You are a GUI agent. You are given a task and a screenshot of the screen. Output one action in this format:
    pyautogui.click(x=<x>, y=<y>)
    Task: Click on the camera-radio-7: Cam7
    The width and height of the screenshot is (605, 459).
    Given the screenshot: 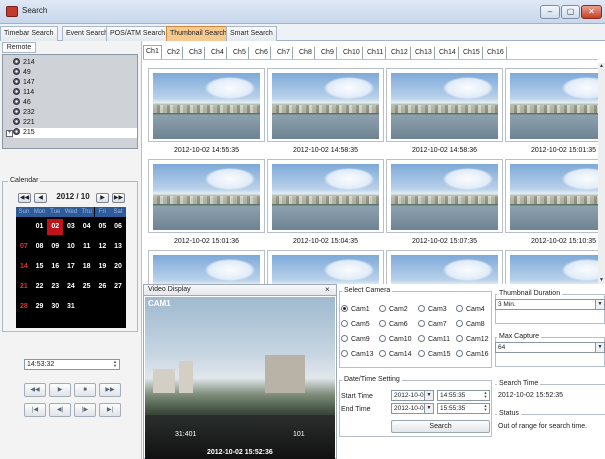 What is the action you would take?
    pyautogui.click(x=432, y=324)
    